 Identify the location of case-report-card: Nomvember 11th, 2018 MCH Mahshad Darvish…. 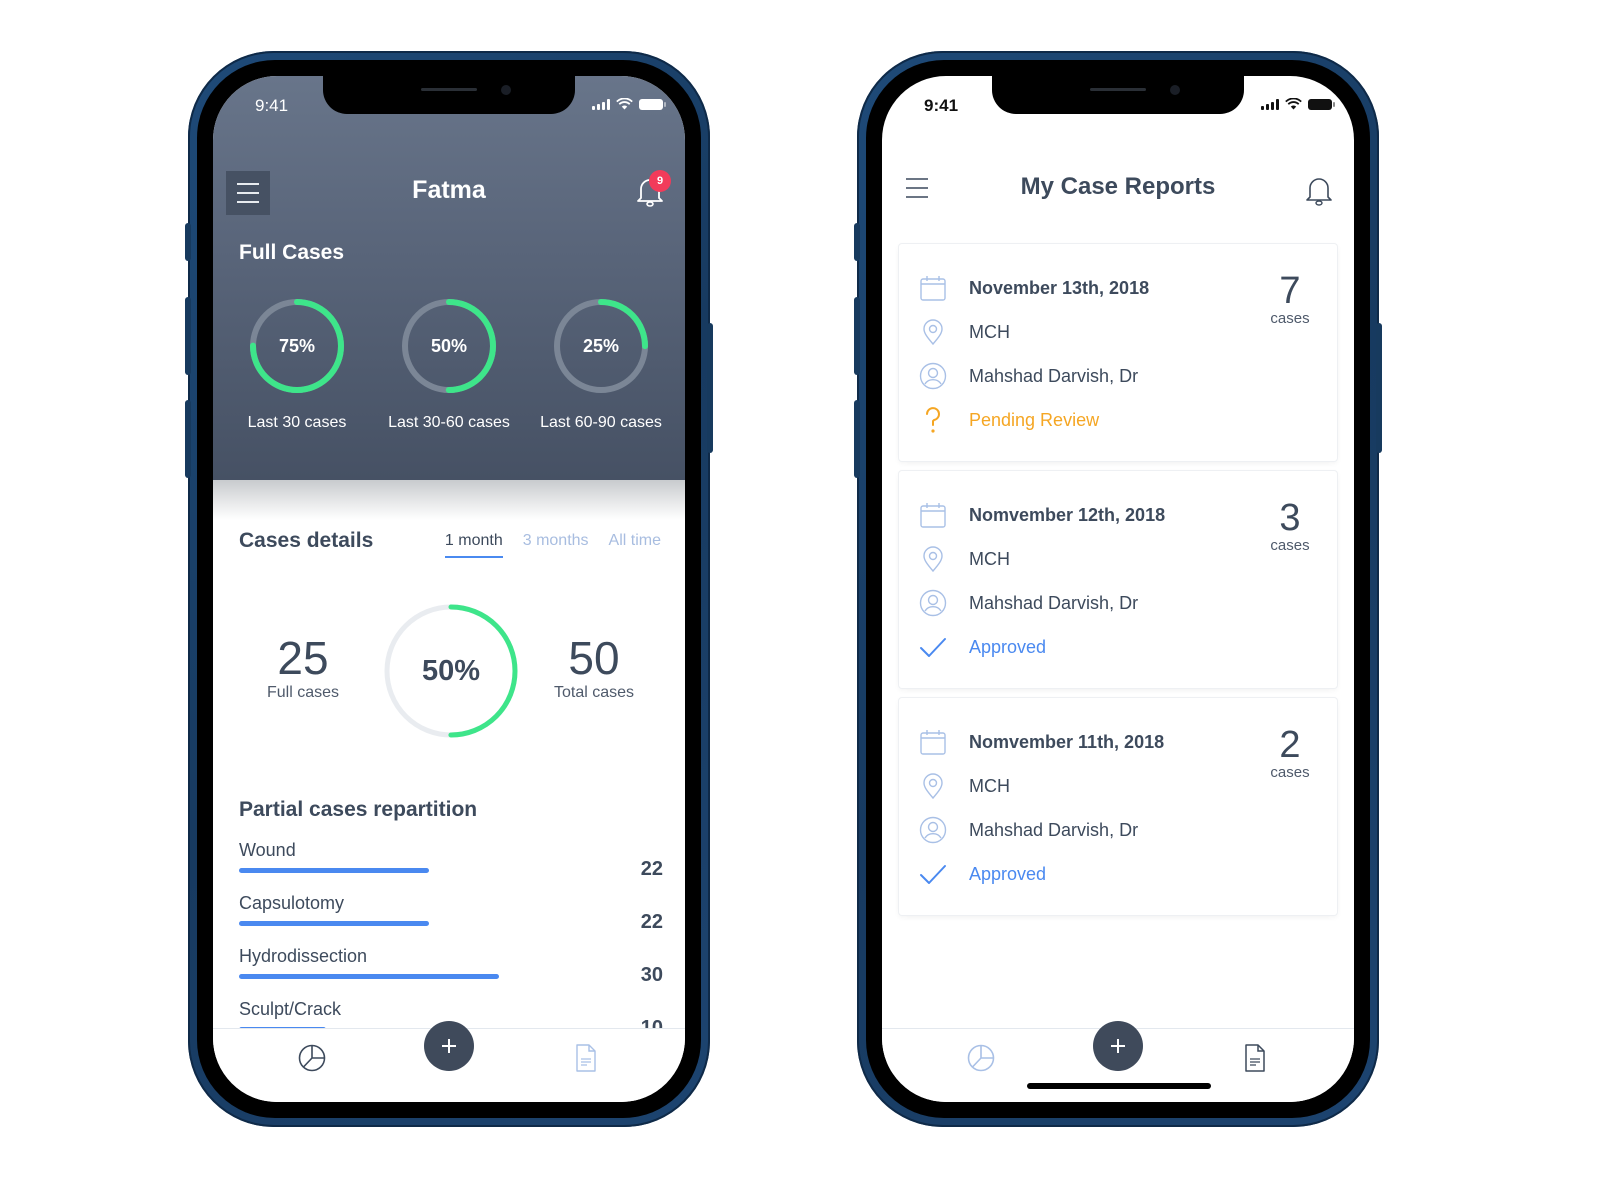
(1118, 806).